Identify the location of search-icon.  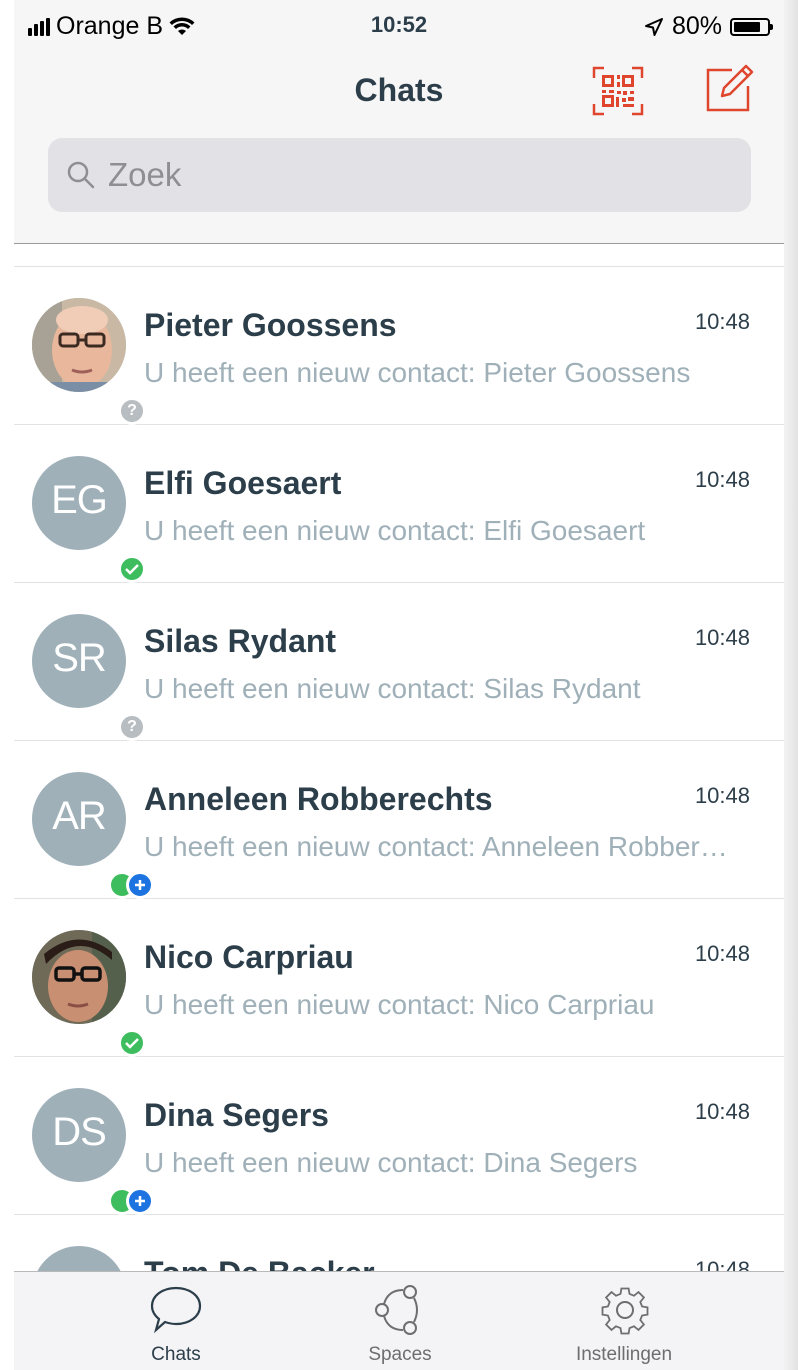
(81, 175).